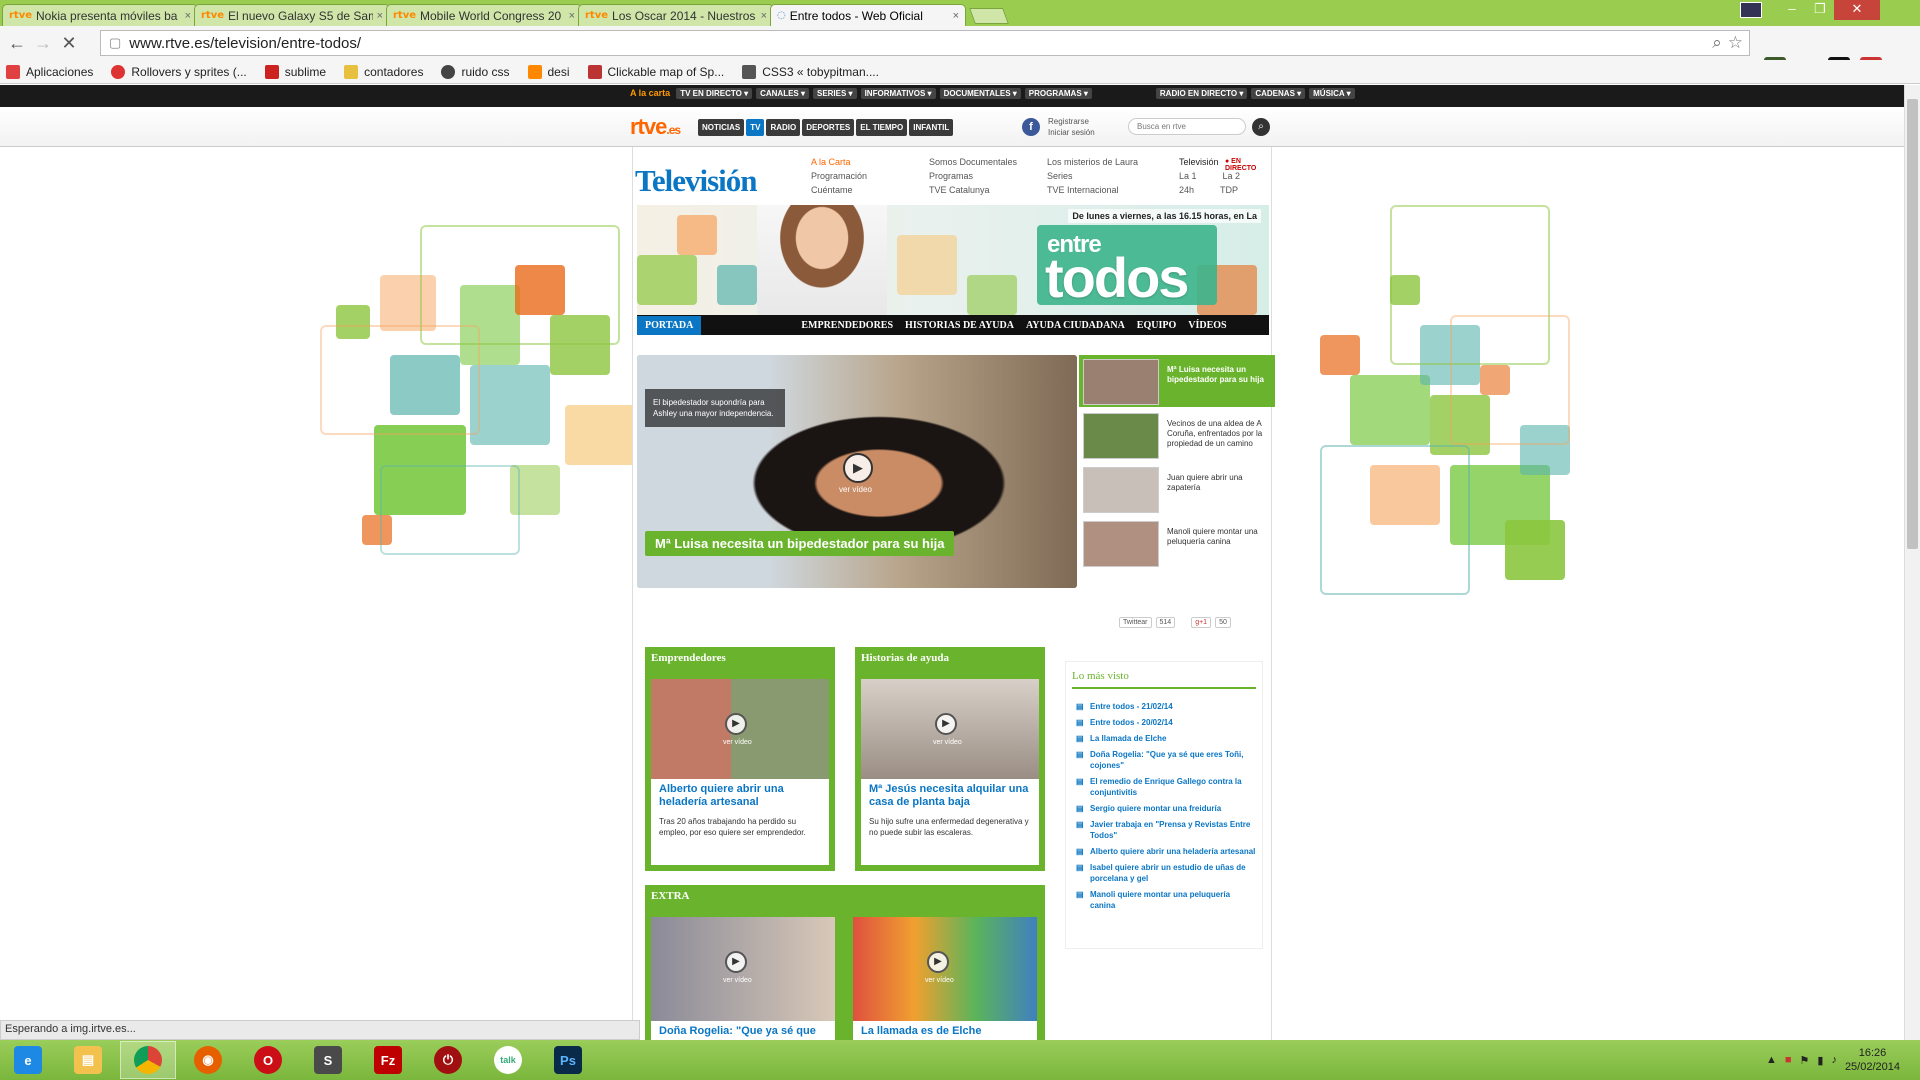  What do you see at coordinates (839, 162) in the screenshot?
I see `tv-link: A la Carta` at bounding box center [839, 162].